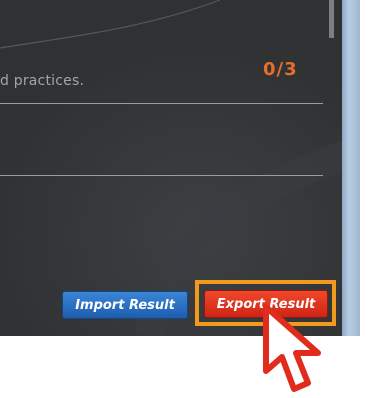 Image resolution: width=378 pixels, height=398 pixels. Describe the element at coordinates (42, 81) in the screenshot. I see `question-description-text: d practices.` at that location.